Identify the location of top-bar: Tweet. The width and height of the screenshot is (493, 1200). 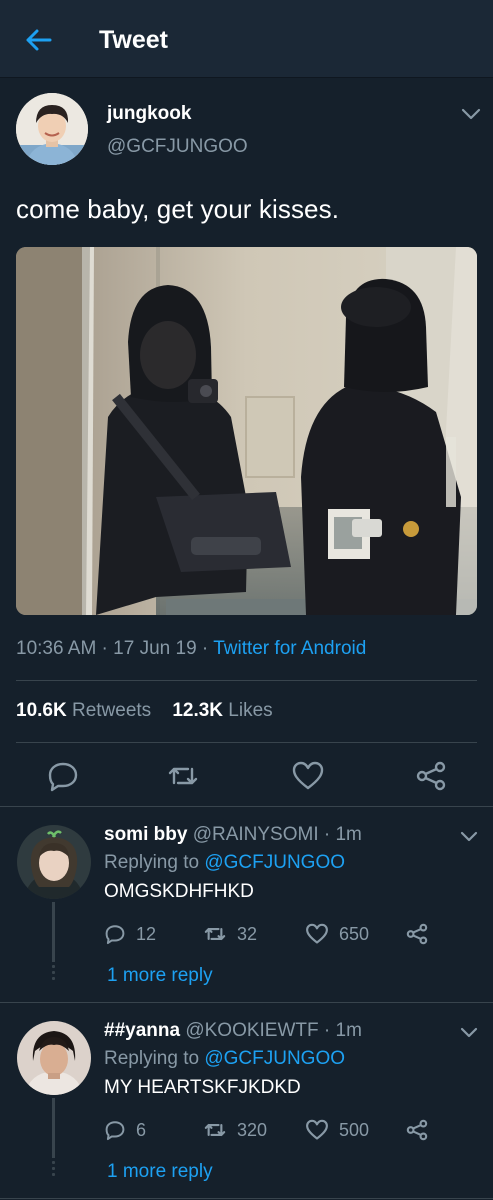
(246, 39).